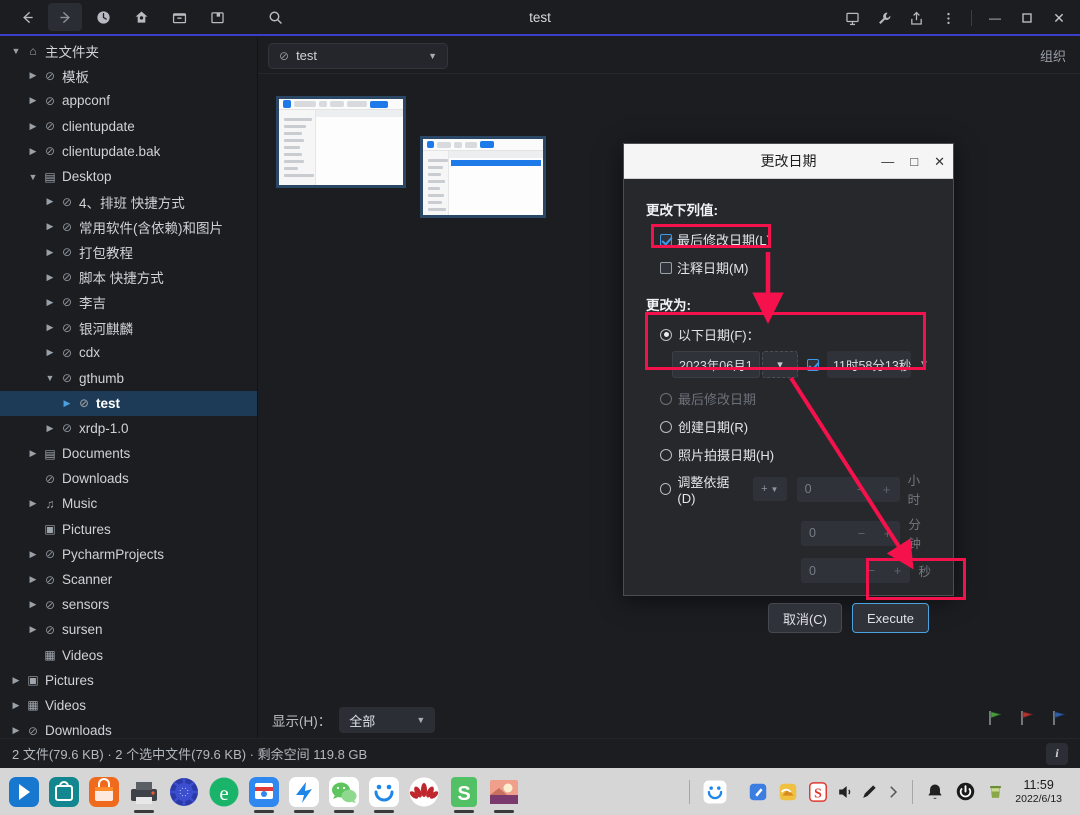 The width and height of the screenshot is (1080, 815). Describe the element at coordinates (887, 161) in the screenshot. I see `dialog-minimize-button: —` at that location.